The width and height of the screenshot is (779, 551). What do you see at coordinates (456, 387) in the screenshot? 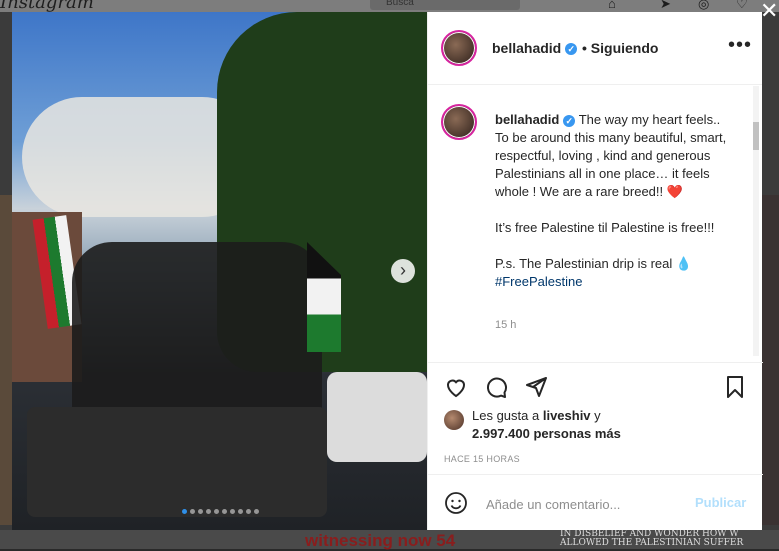
I see `like-heart-icon` at bounding box center [456, 387].